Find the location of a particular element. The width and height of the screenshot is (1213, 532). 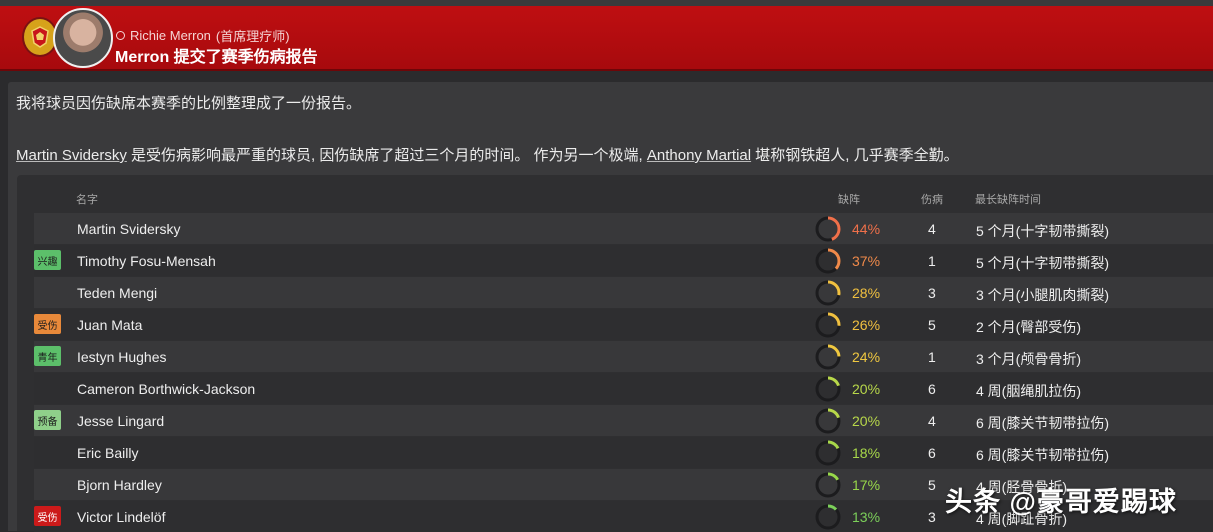

status-badge: 预备 is located at coordinates (47, 420).